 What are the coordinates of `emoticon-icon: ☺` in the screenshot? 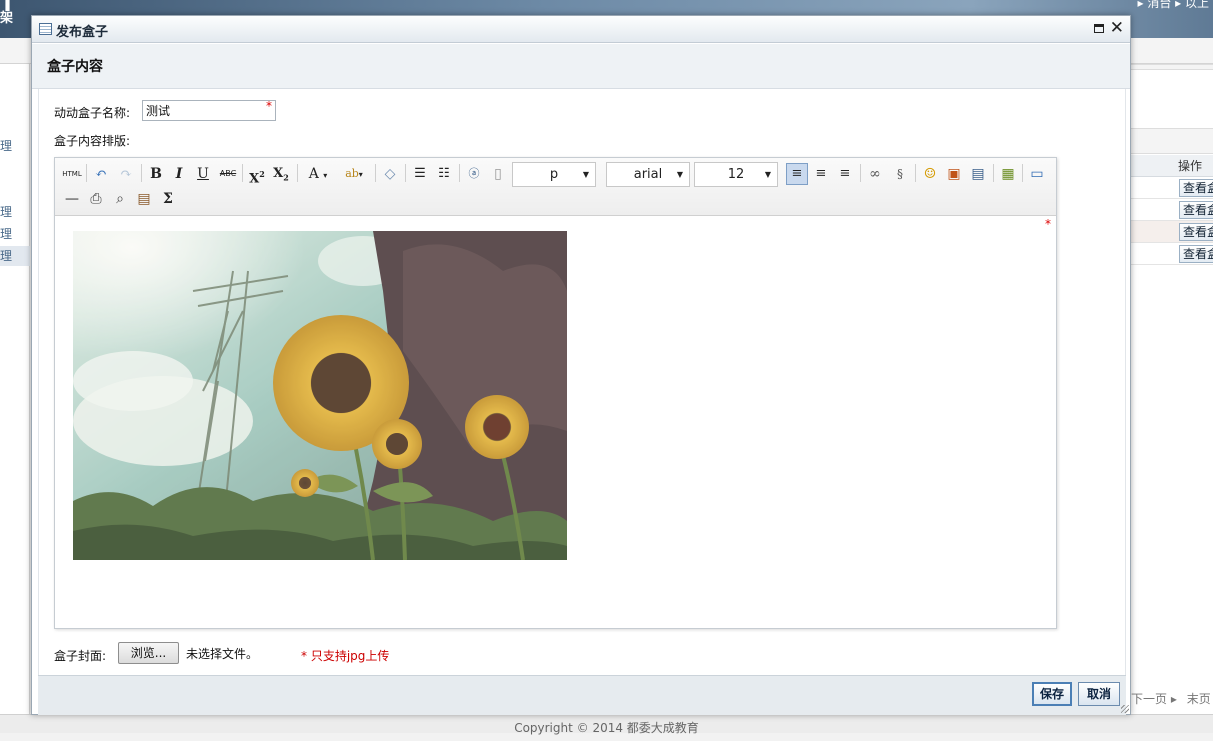 It's located at (930, 174).